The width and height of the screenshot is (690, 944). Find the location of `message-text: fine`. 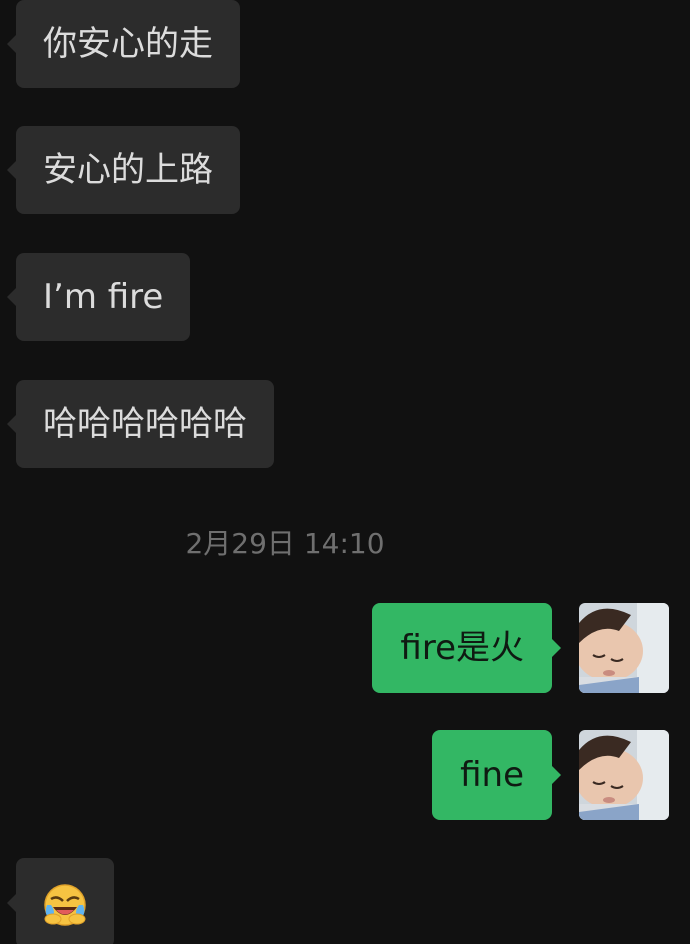

message-text: fine is located at coordinates (492, 775).